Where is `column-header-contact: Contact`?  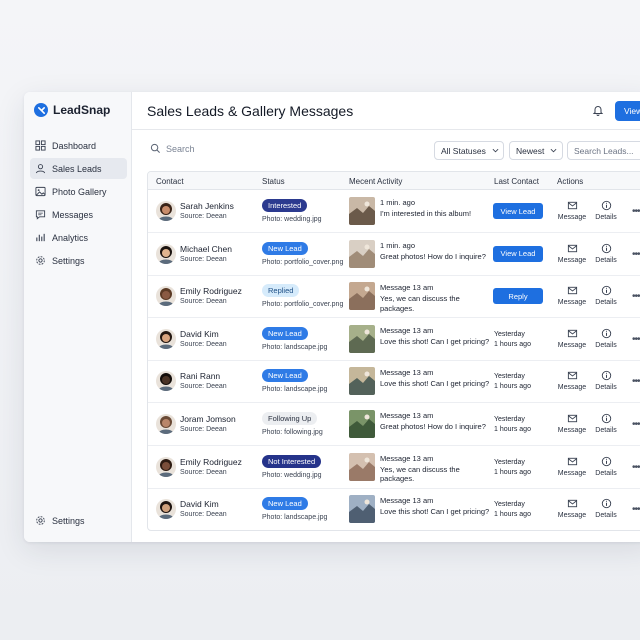 column-header-contact: Contact is located at coordinates (170, 181).